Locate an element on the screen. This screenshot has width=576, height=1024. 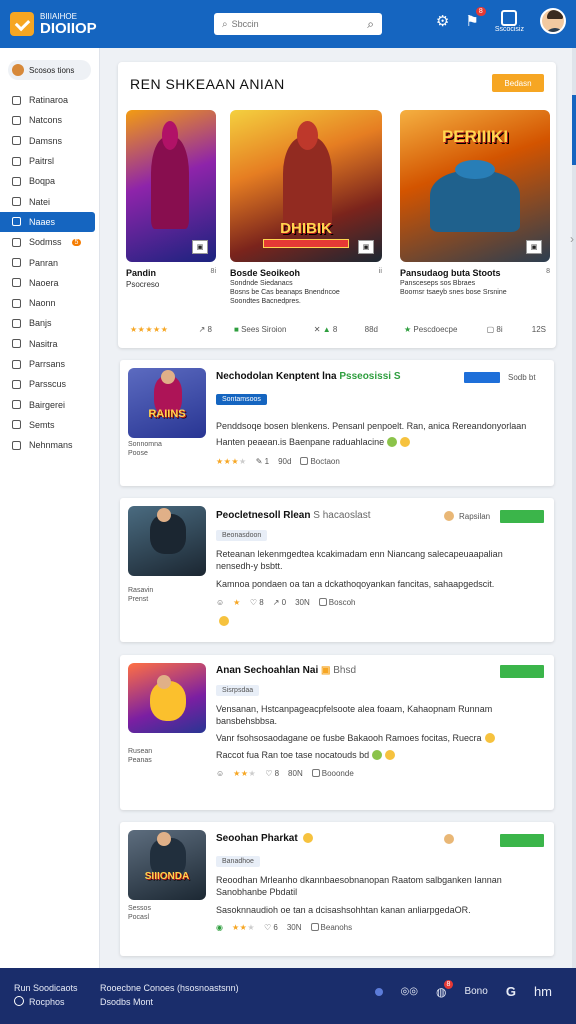
sidebar-item: Naonn is located at coordinates (49, 303).